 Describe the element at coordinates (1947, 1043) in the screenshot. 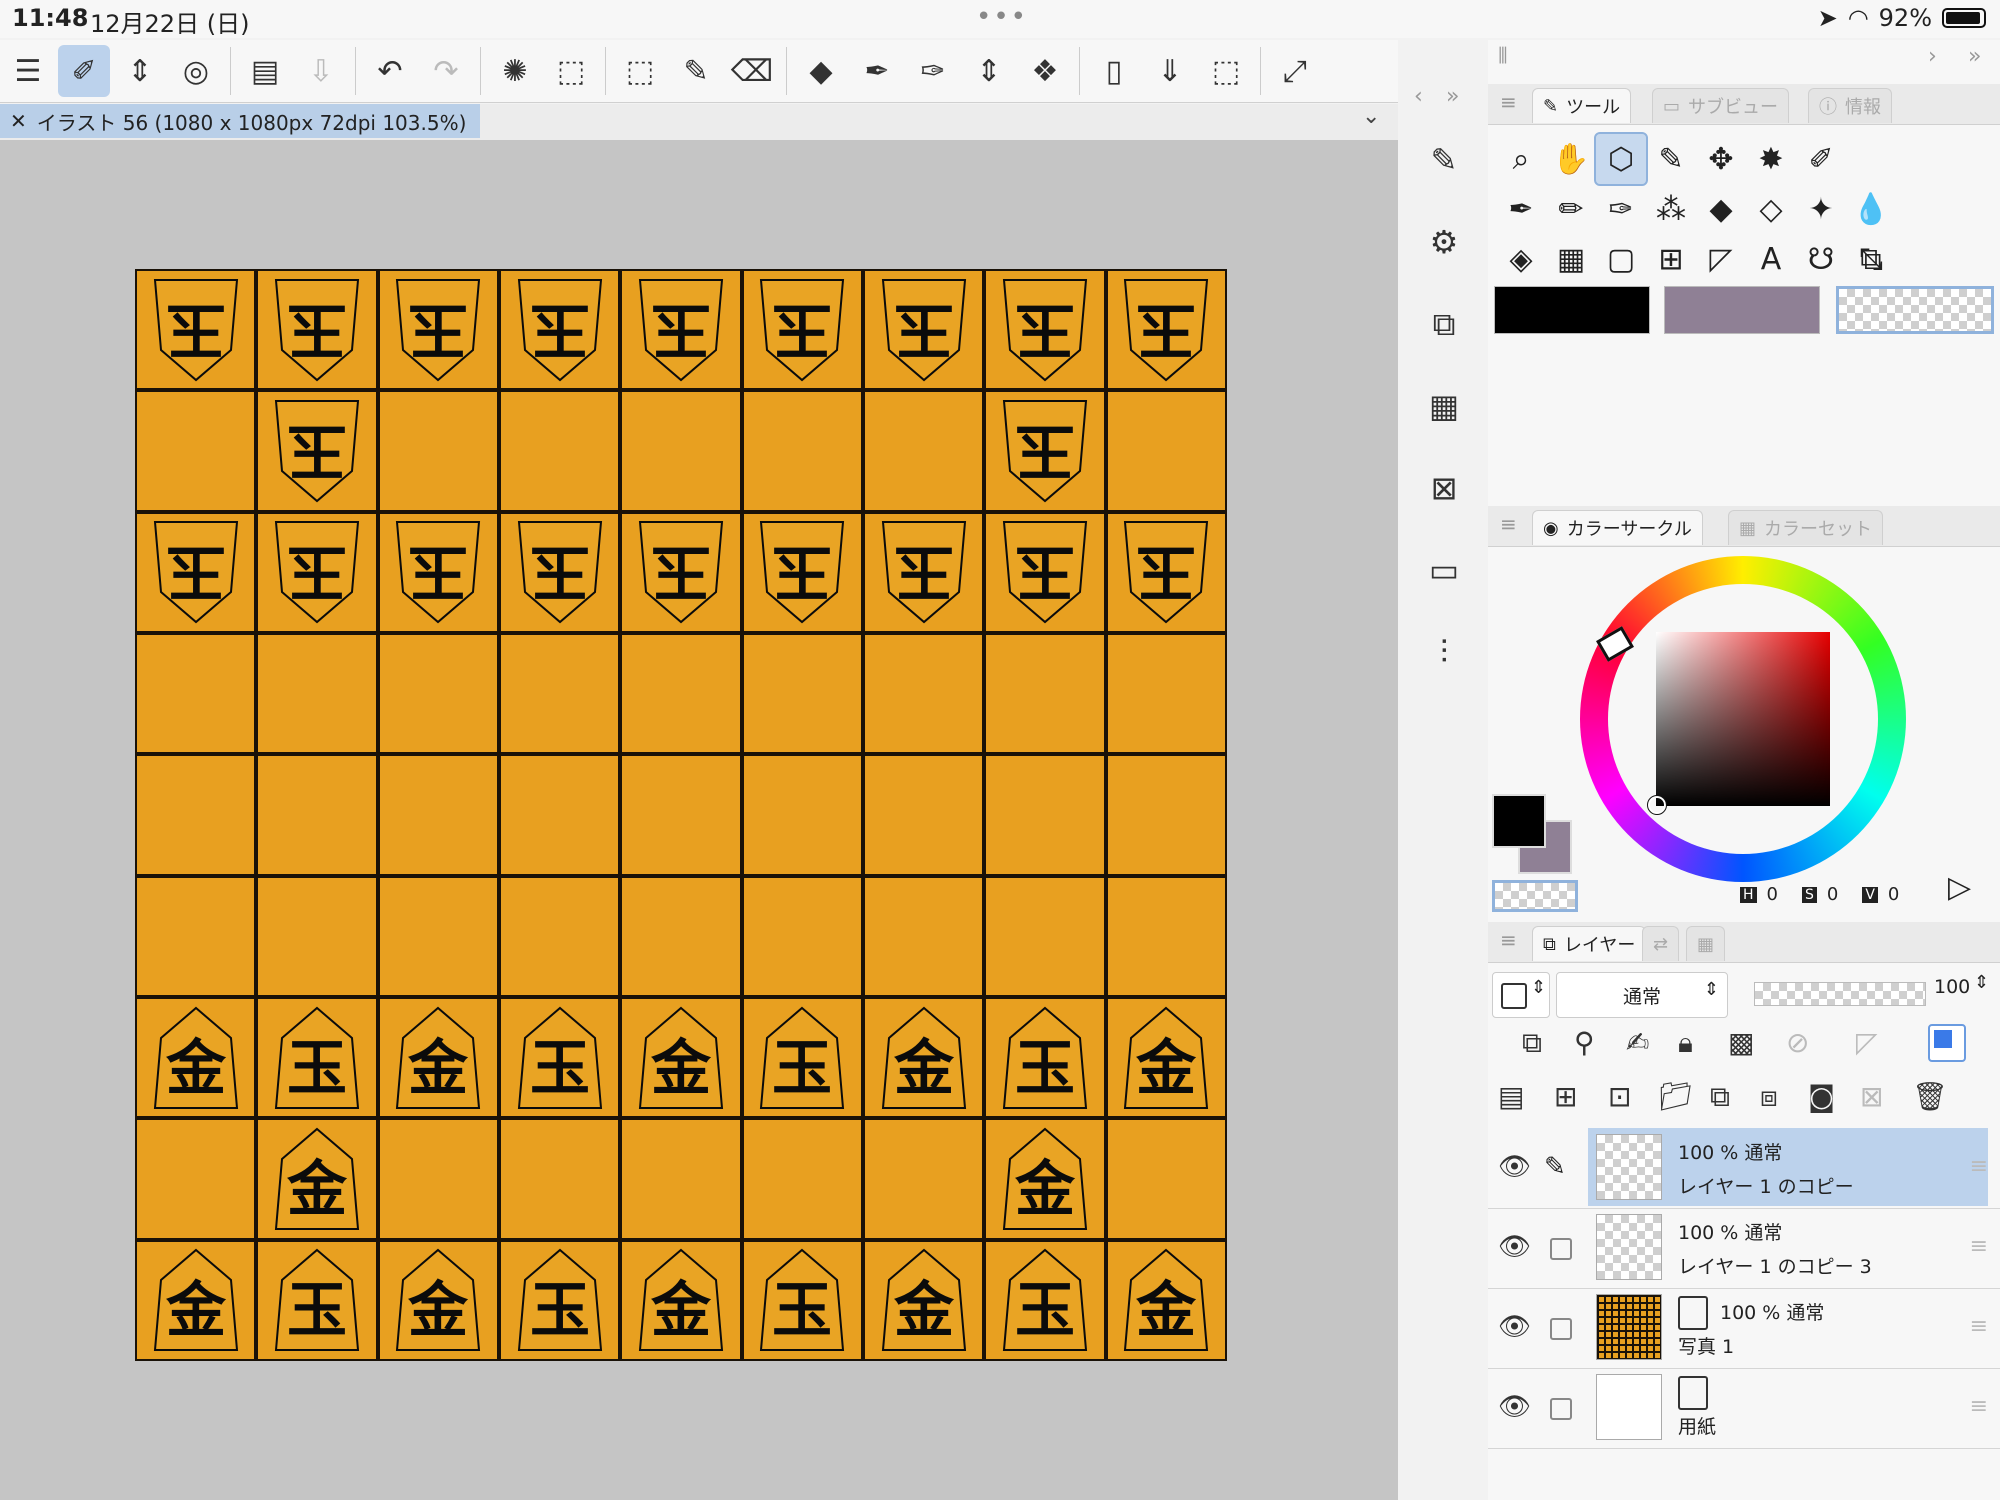

I see `layer-color-icon` at that location.